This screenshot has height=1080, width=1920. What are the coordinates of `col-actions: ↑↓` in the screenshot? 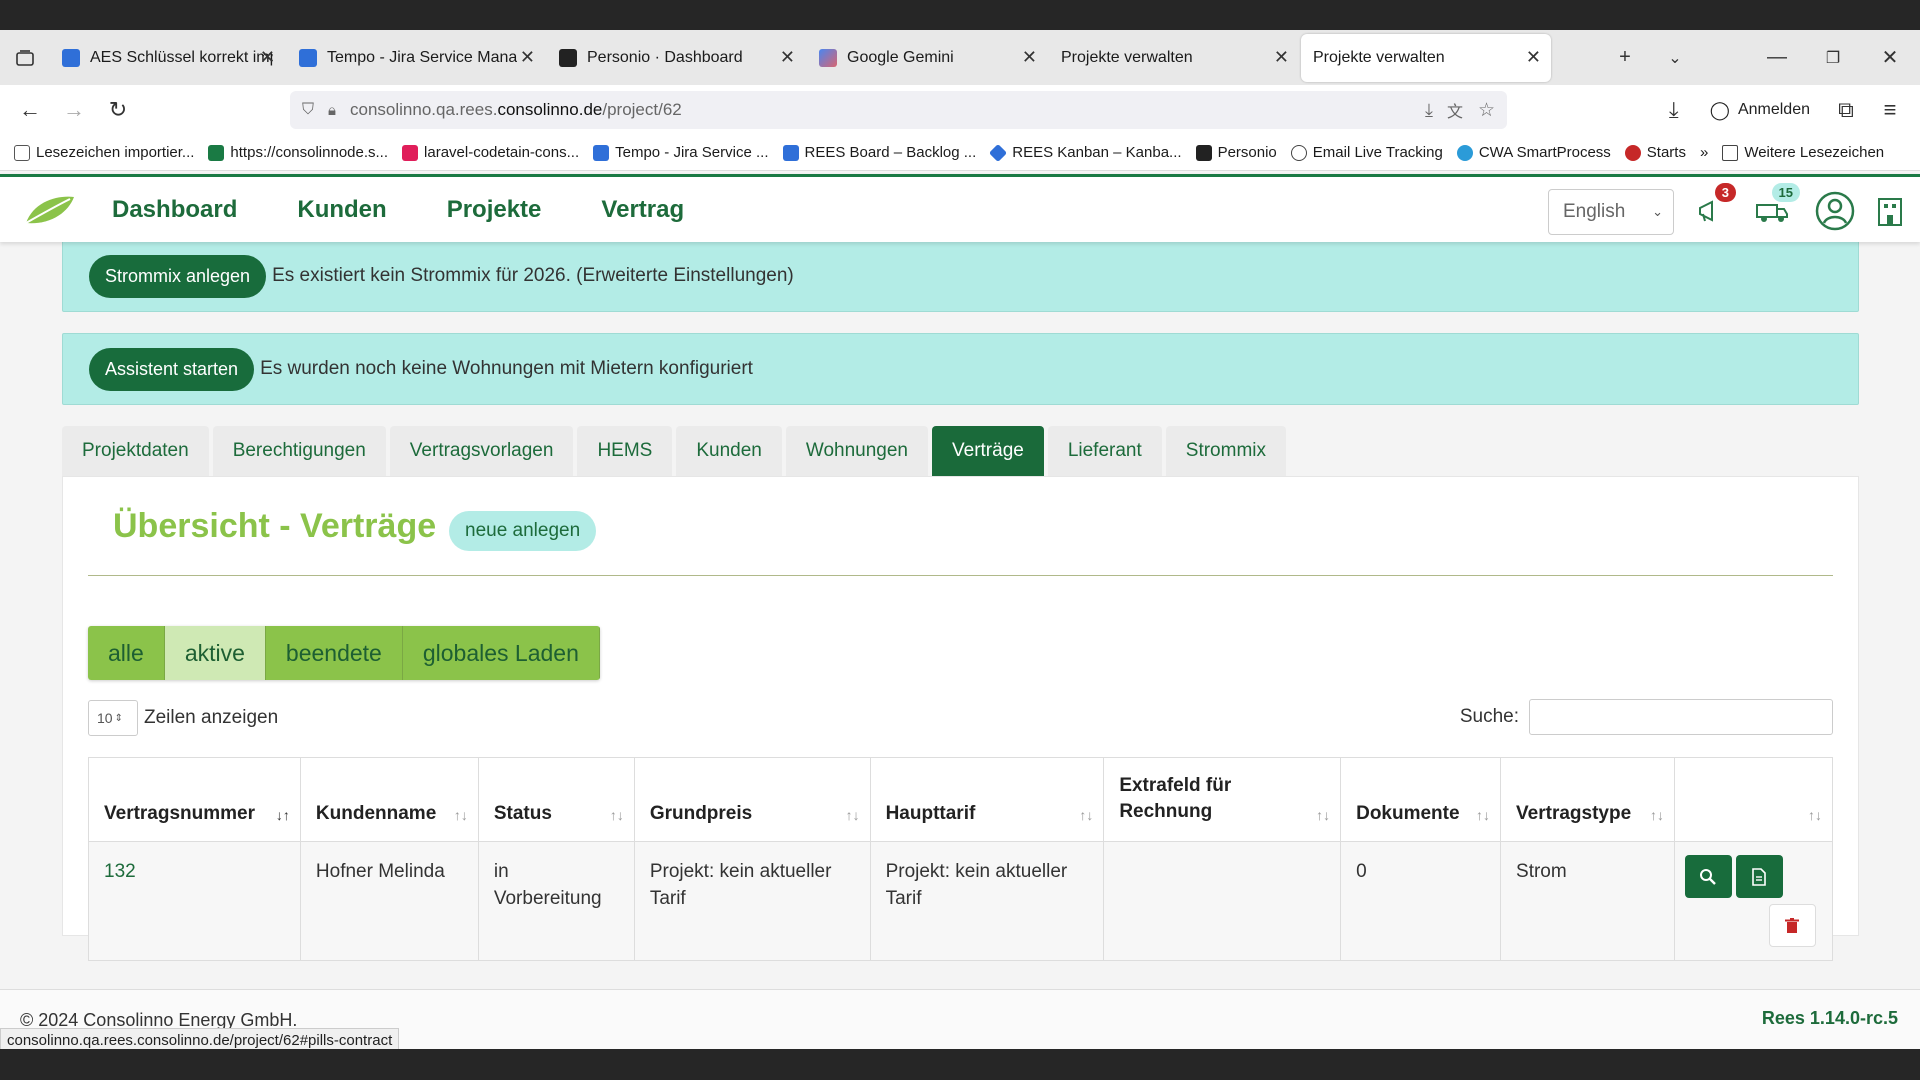 It's located at (1753, 799).